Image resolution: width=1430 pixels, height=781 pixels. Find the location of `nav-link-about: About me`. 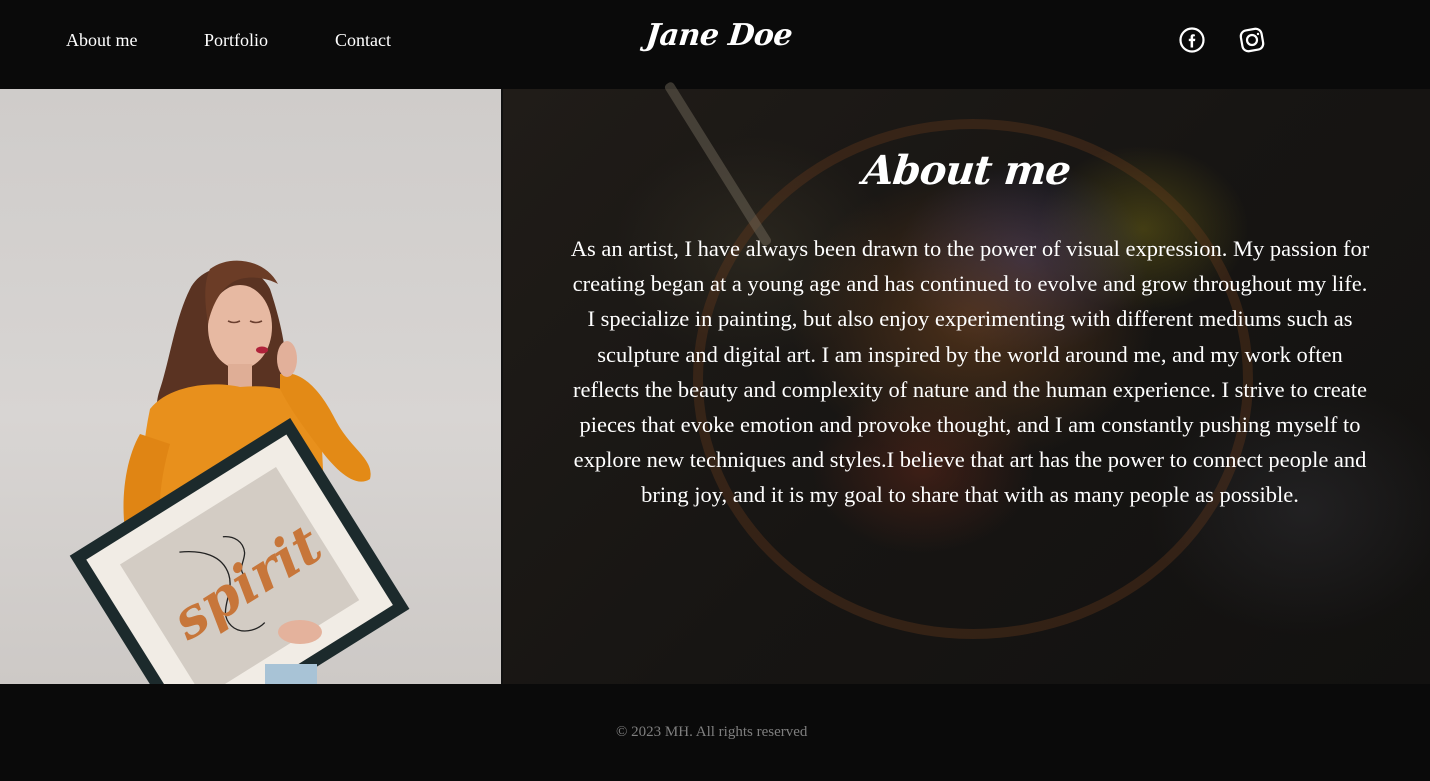

nav-link-about: About me is located at coordinates (102, 40).